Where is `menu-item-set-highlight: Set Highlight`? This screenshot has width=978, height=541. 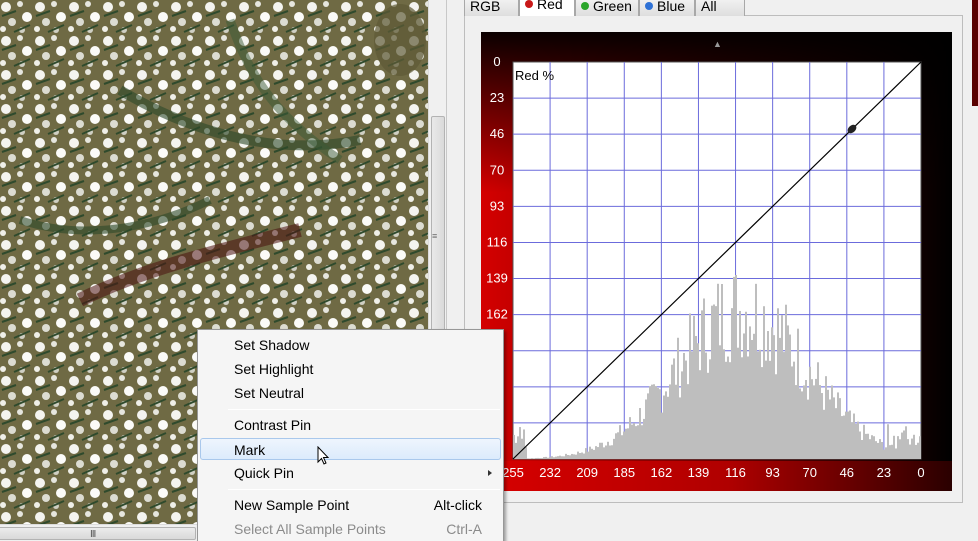 menu-item-set-highlight: Set Highlight is located at coordinates (350, 369).